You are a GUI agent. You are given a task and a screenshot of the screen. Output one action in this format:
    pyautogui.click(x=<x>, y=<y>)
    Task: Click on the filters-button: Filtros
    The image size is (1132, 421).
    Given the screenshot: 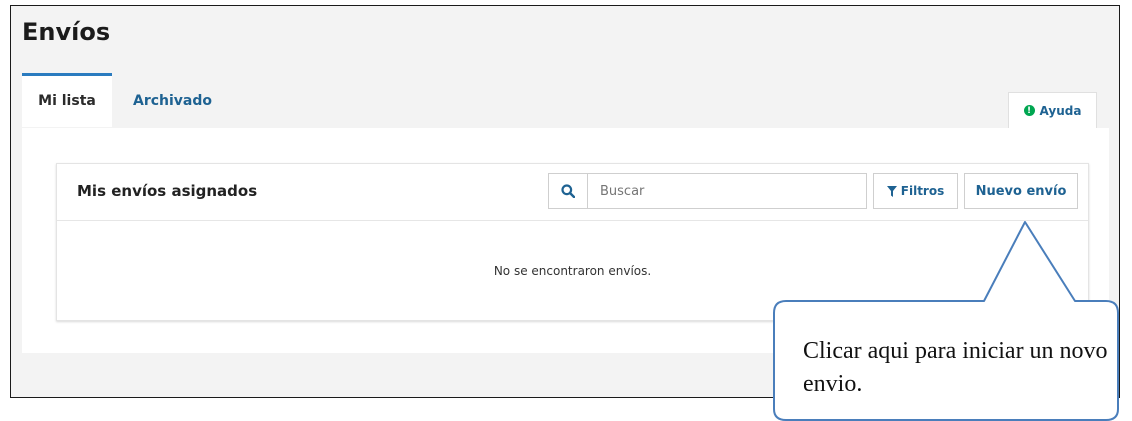 What is the action you would take?
    pyautogui.click(x=915, y=191)
    